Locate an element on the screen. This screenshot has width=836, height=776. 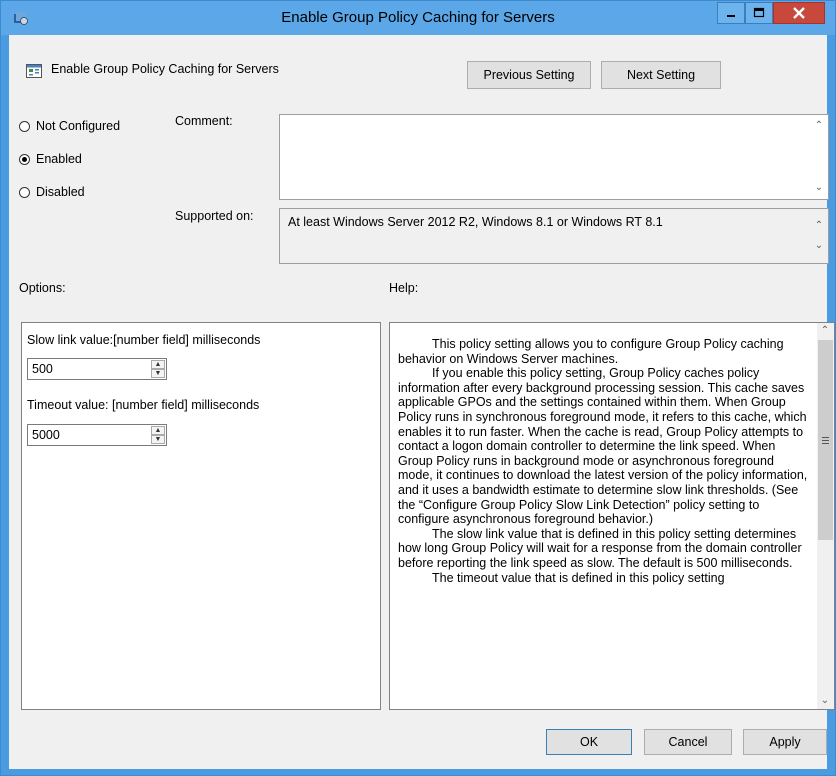
help-scroll-thumb is located at coordinates (825, 440).